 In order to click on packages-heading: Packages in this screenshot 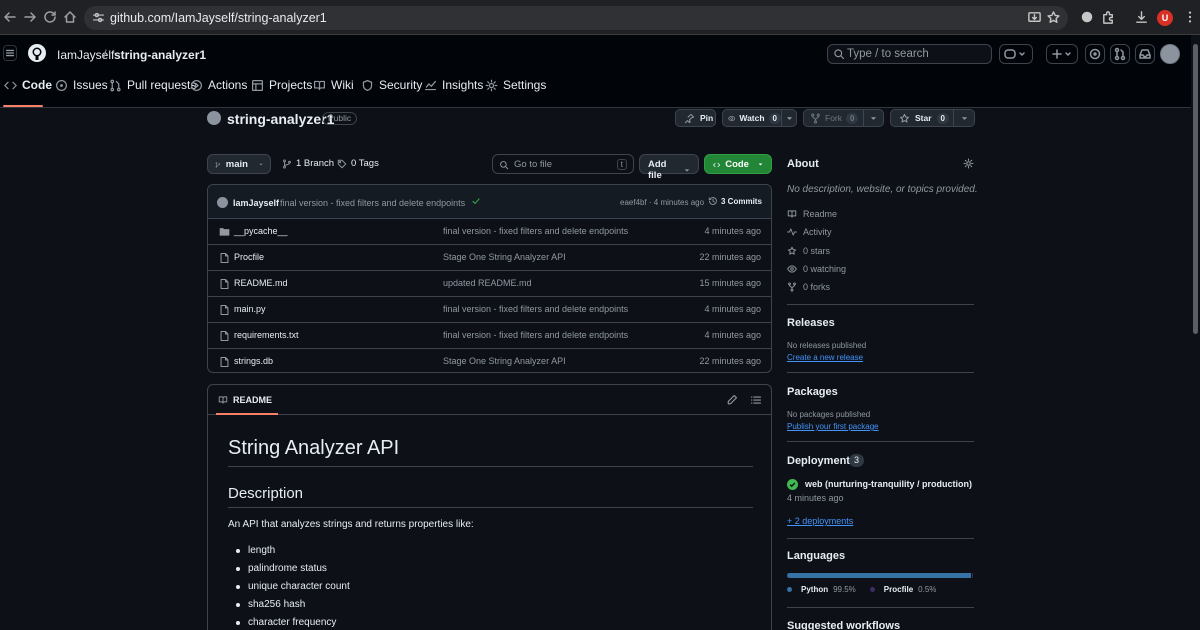, I will do `click(812, 392)`.